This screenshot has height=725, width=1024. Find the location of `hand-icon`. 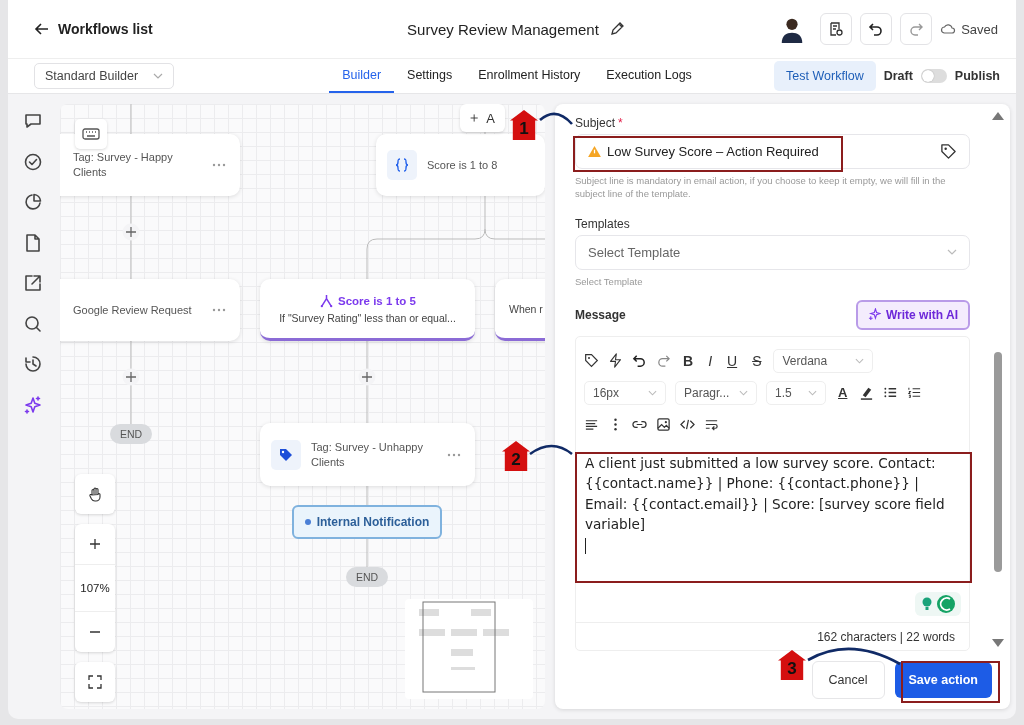

hand-icon is located at coordinates (95, 494).